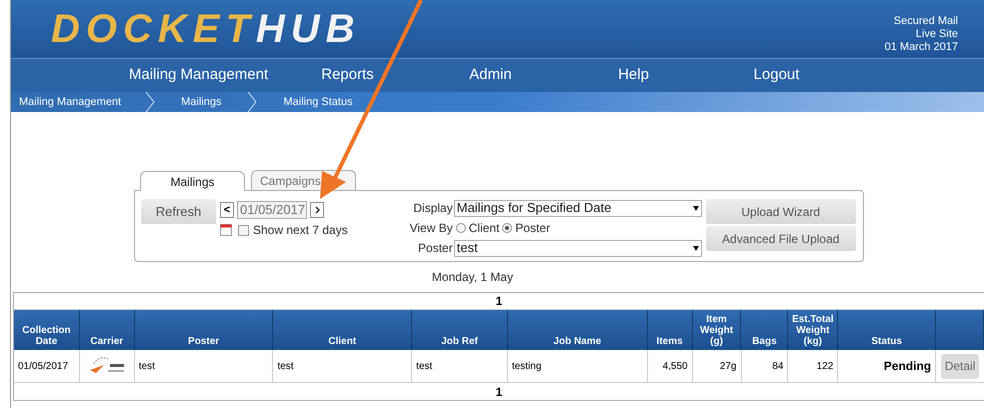 Image resolution: width=984 pixels, height=408 pixels. What do you see at coordinates (490, 75) in the screenshot?
I see `nav-link: Admin` at bounding box center [490, 75].